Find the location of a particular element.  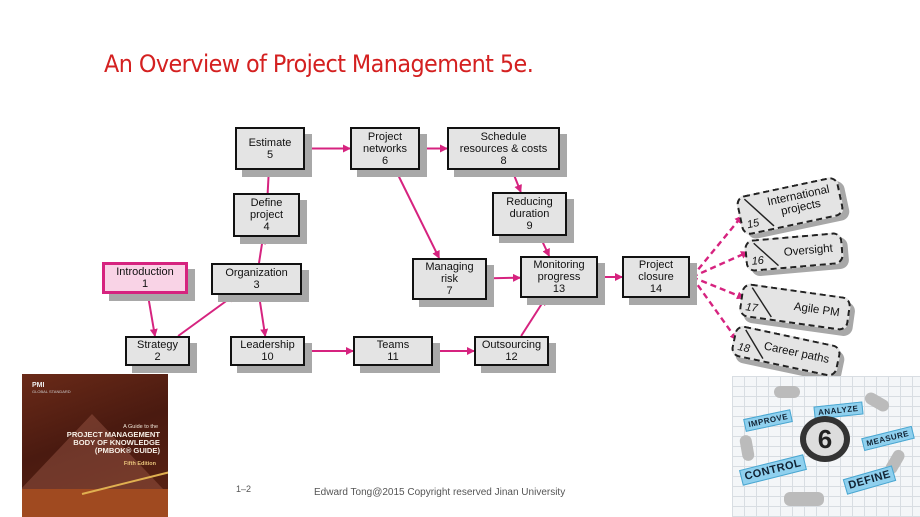

node-label-line: closure is located at coordinates (656, 277).